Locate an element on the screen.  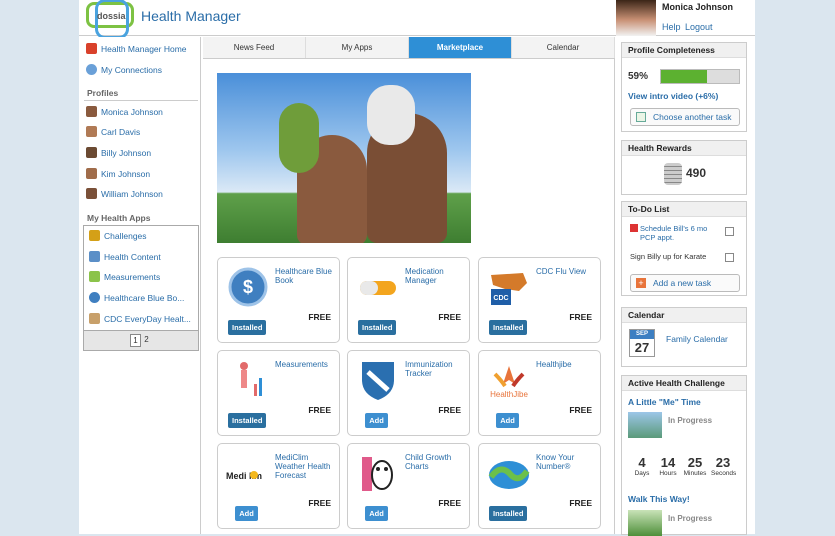
add-task-label: Add a new task is located at coordinates (682, 283).